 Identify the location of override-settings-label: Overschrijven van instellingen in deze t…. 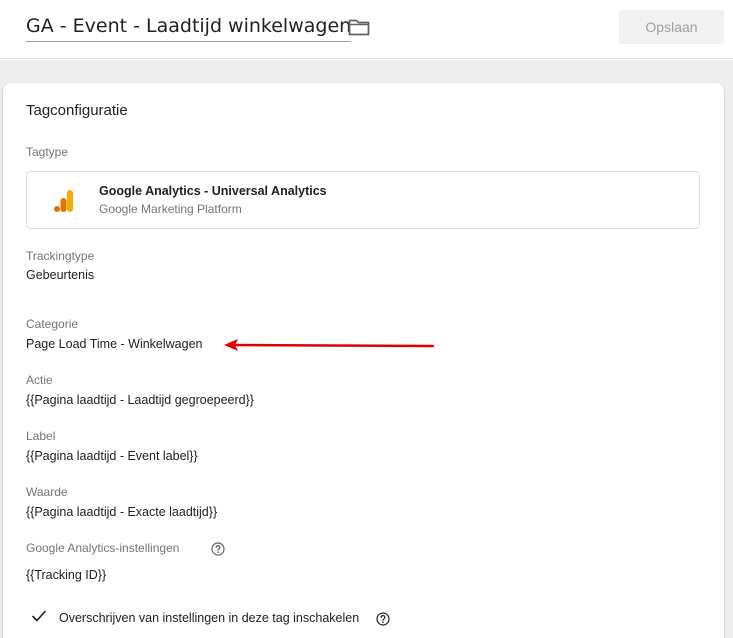
(209, 618).